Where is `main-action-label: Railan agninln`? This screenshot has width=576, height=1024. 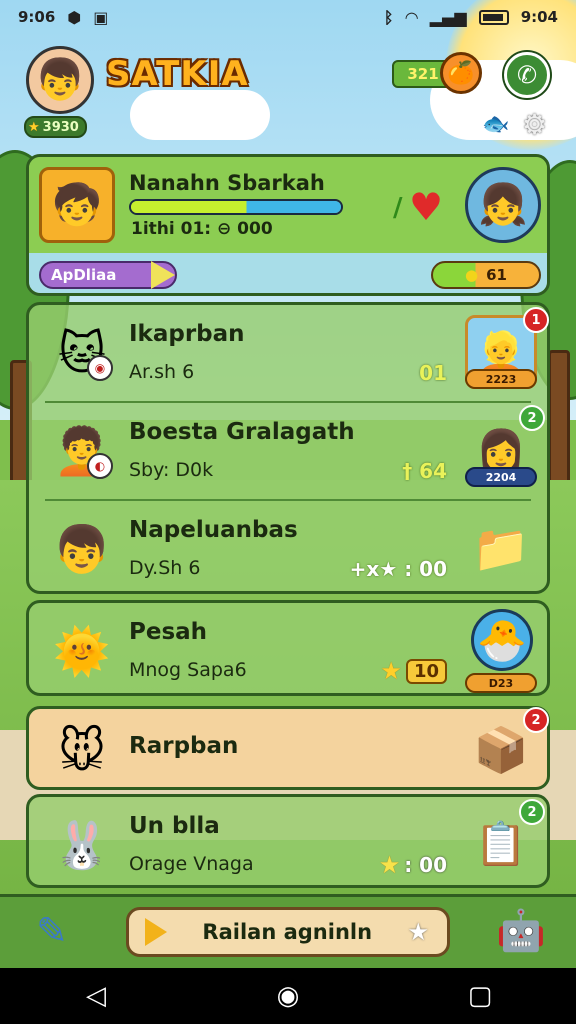
main-action-label: Railan agninln is located at coordinates (287, 932).